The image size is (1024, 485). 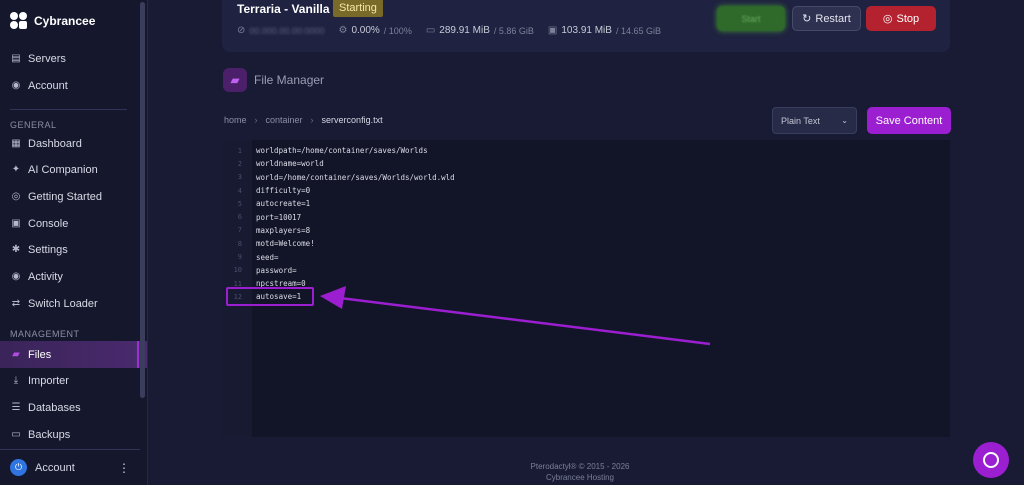 What do you see at coordinates (580, 466) in the screenshot?
I see `footer-copyright: Pterodactyl® © 2015 - 2026` at bounding box center [580, 466].